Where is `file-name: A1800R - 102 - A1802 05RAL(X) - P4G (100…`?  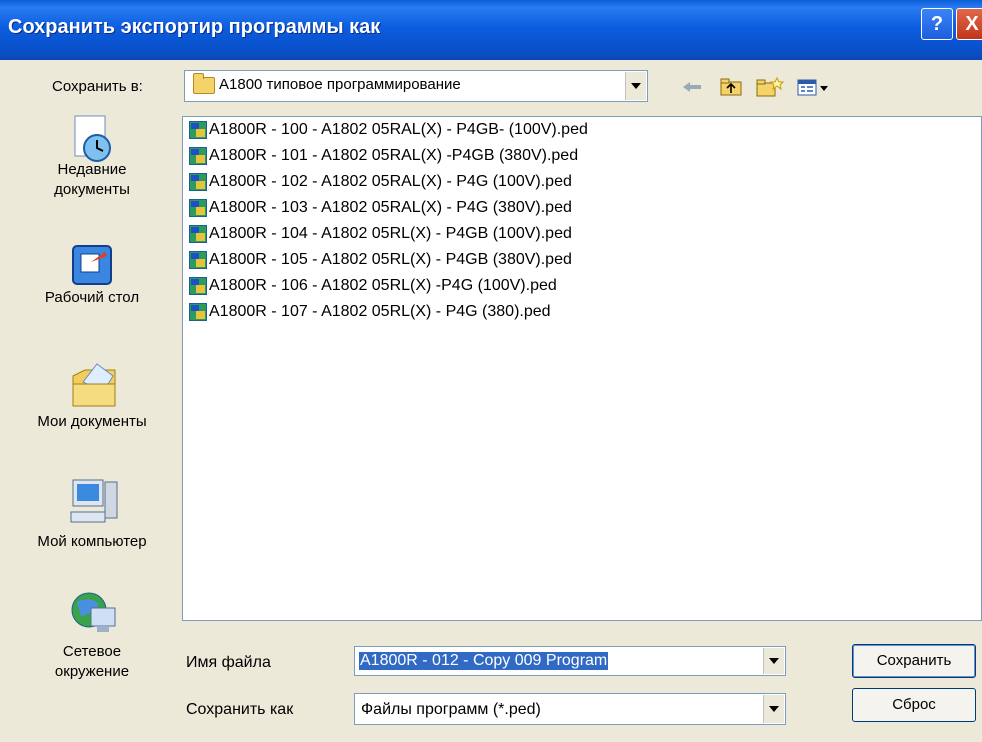 file-name: A1800R - 102 - A1802 05RAL(X) - P4G (100… is located at coordinates (390, 181).